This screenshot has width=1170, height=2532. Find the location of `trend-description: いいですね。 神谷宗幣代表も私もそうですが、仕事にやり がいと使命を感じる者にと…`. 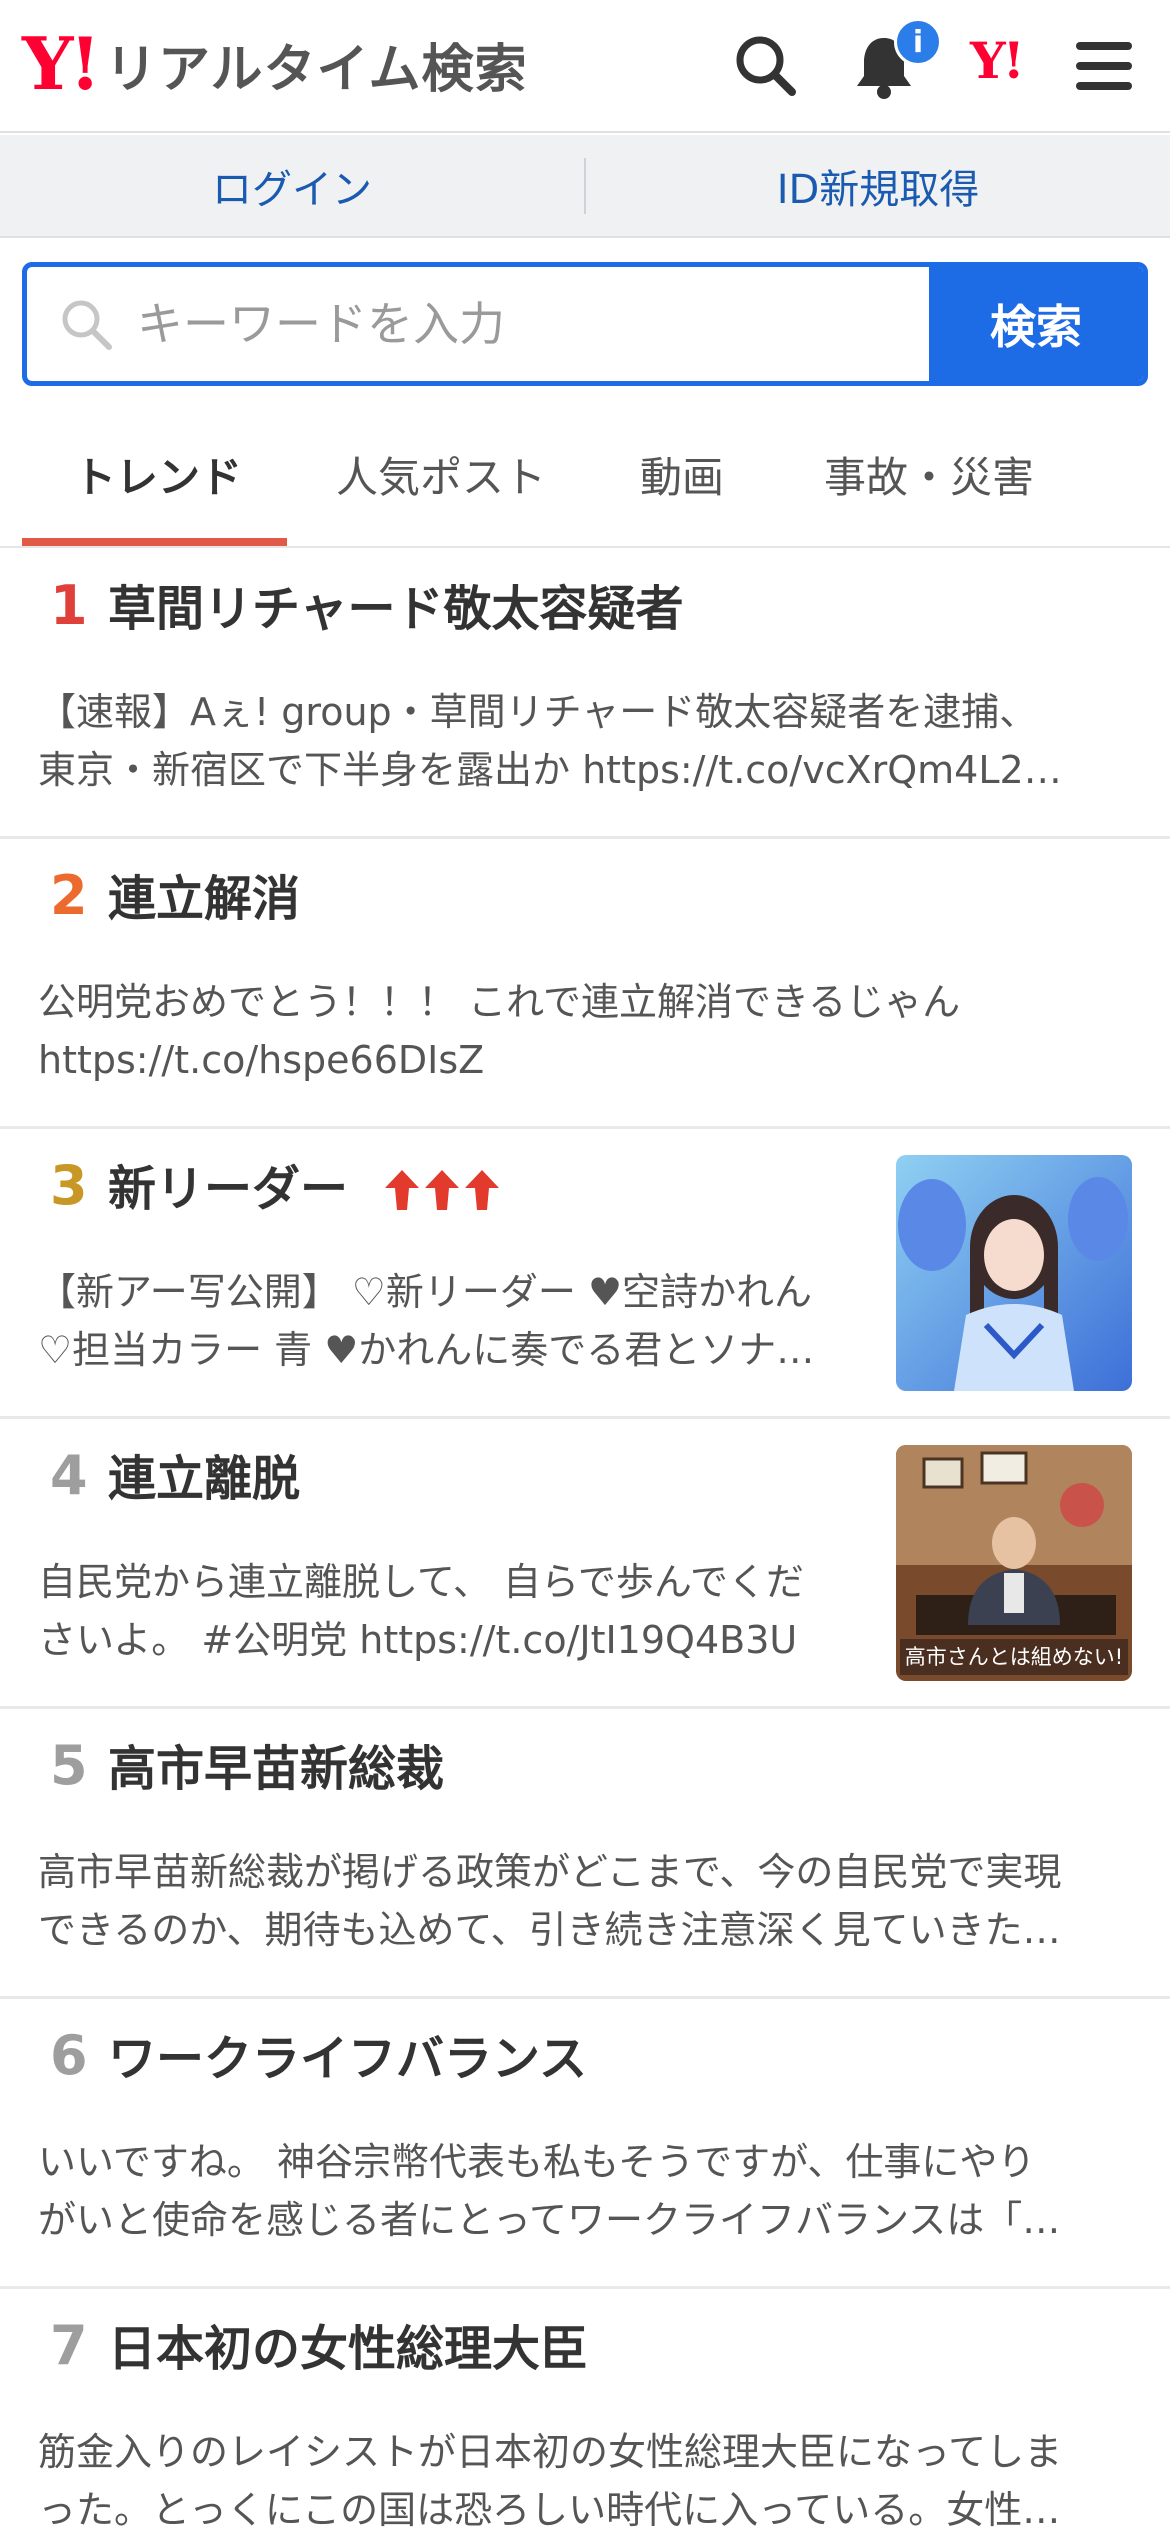

trend-description: いいですね。 神谷宗幣代表も私もそうですが、仕事にやり がいと使命を感じる者にと… is located at coordinates (583, 2191).